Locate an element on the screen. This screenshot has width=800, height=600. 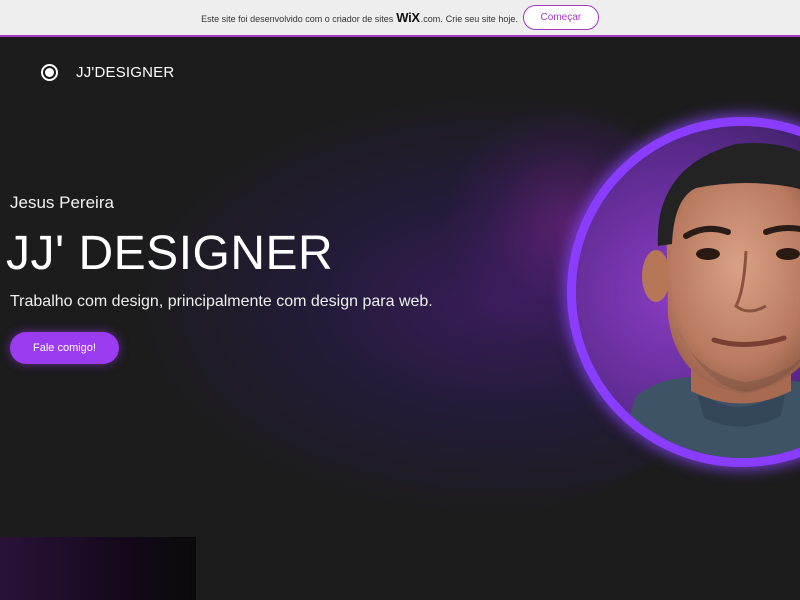
hero-name: Jesus Pereira is located at coordinates (62, 202).